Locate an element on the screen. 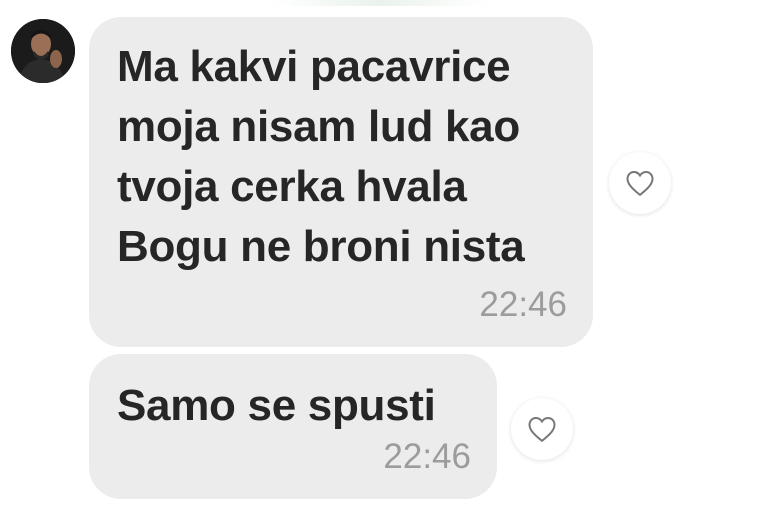 The image size is (765, 510). header-edge is located at coordinates (380, 3).